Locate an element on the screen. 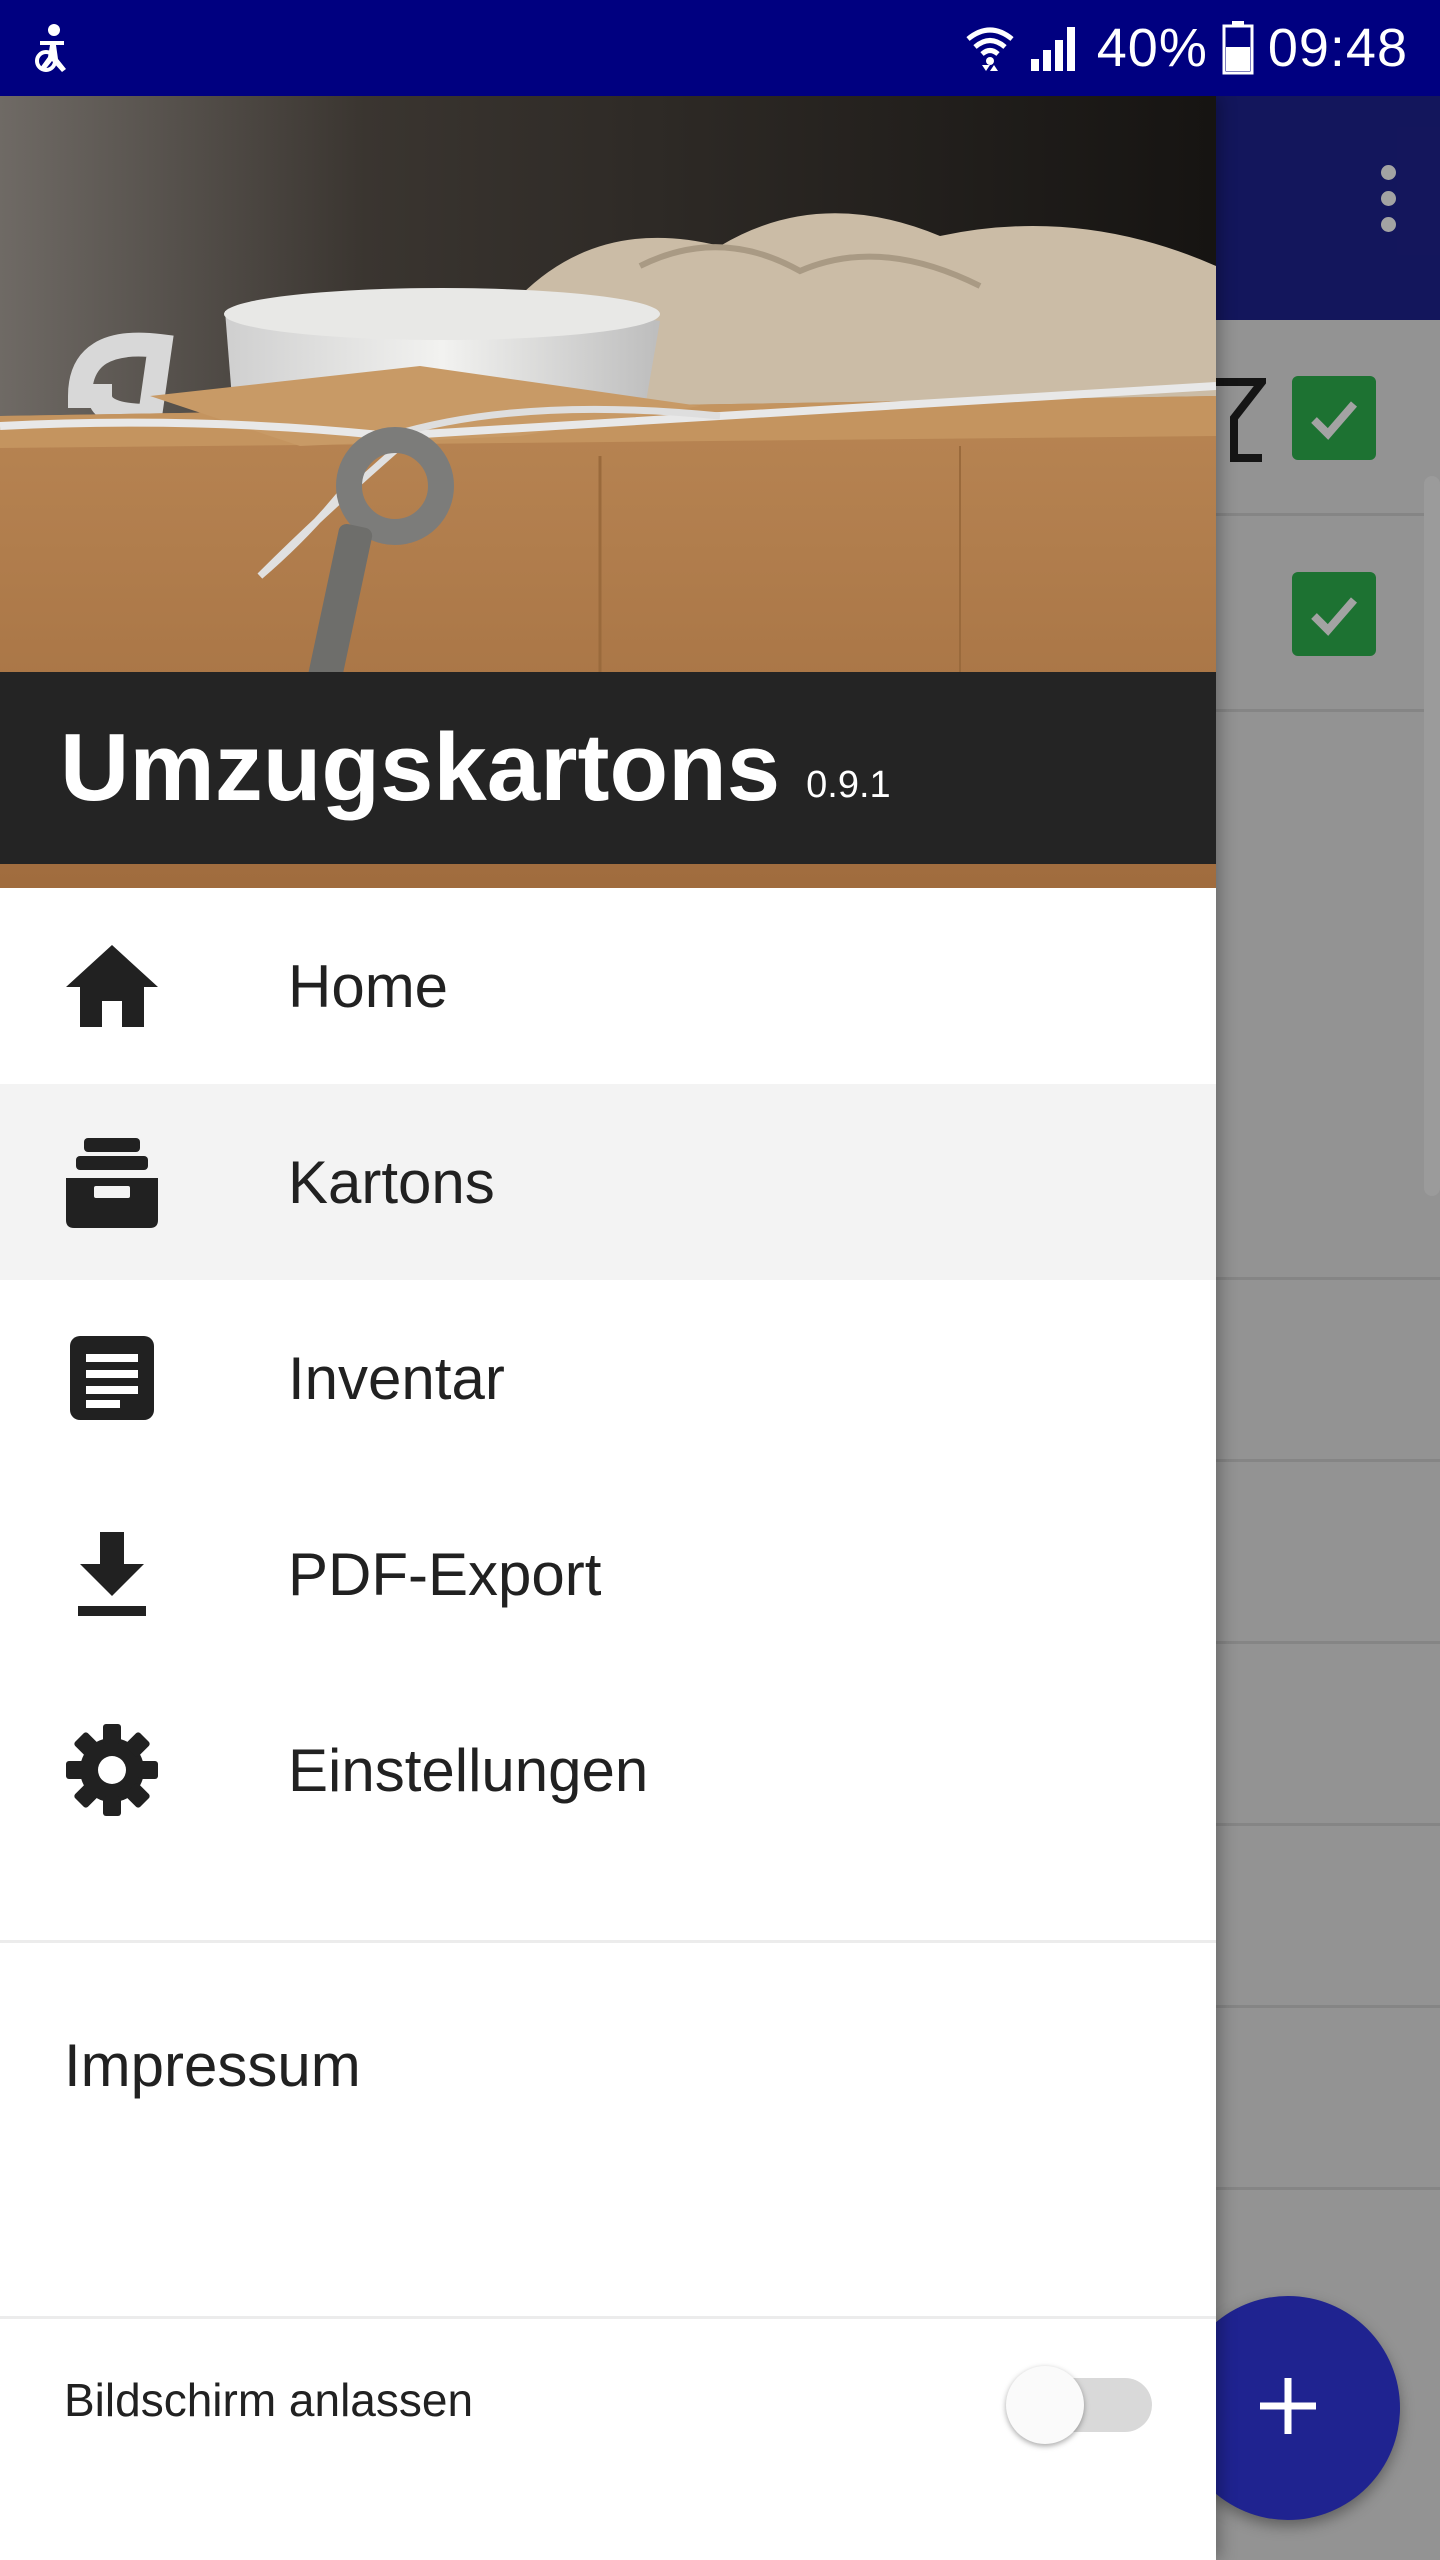 The height and width of the screenshot is (2560, 1440). menu-item-label: PDF-Export is located at coordinates (445, 1574).